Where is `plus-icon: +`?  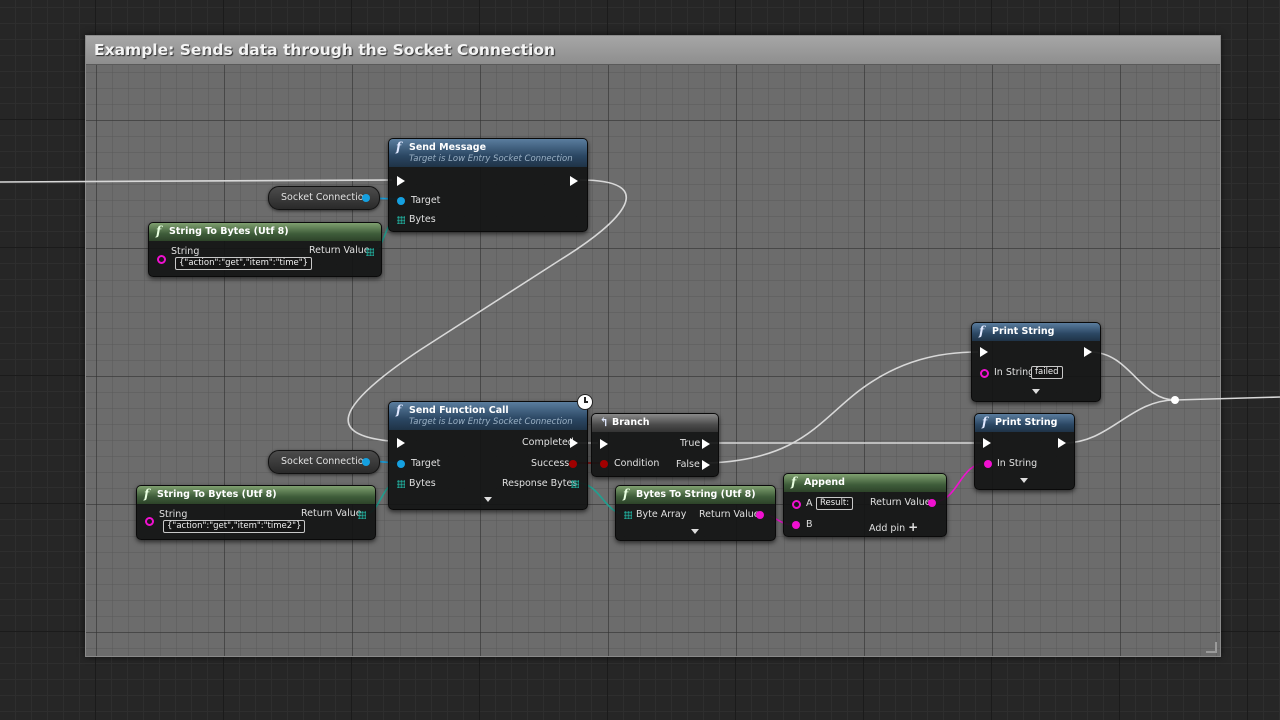
plus-icon: + is located at coordinates (913, 527).